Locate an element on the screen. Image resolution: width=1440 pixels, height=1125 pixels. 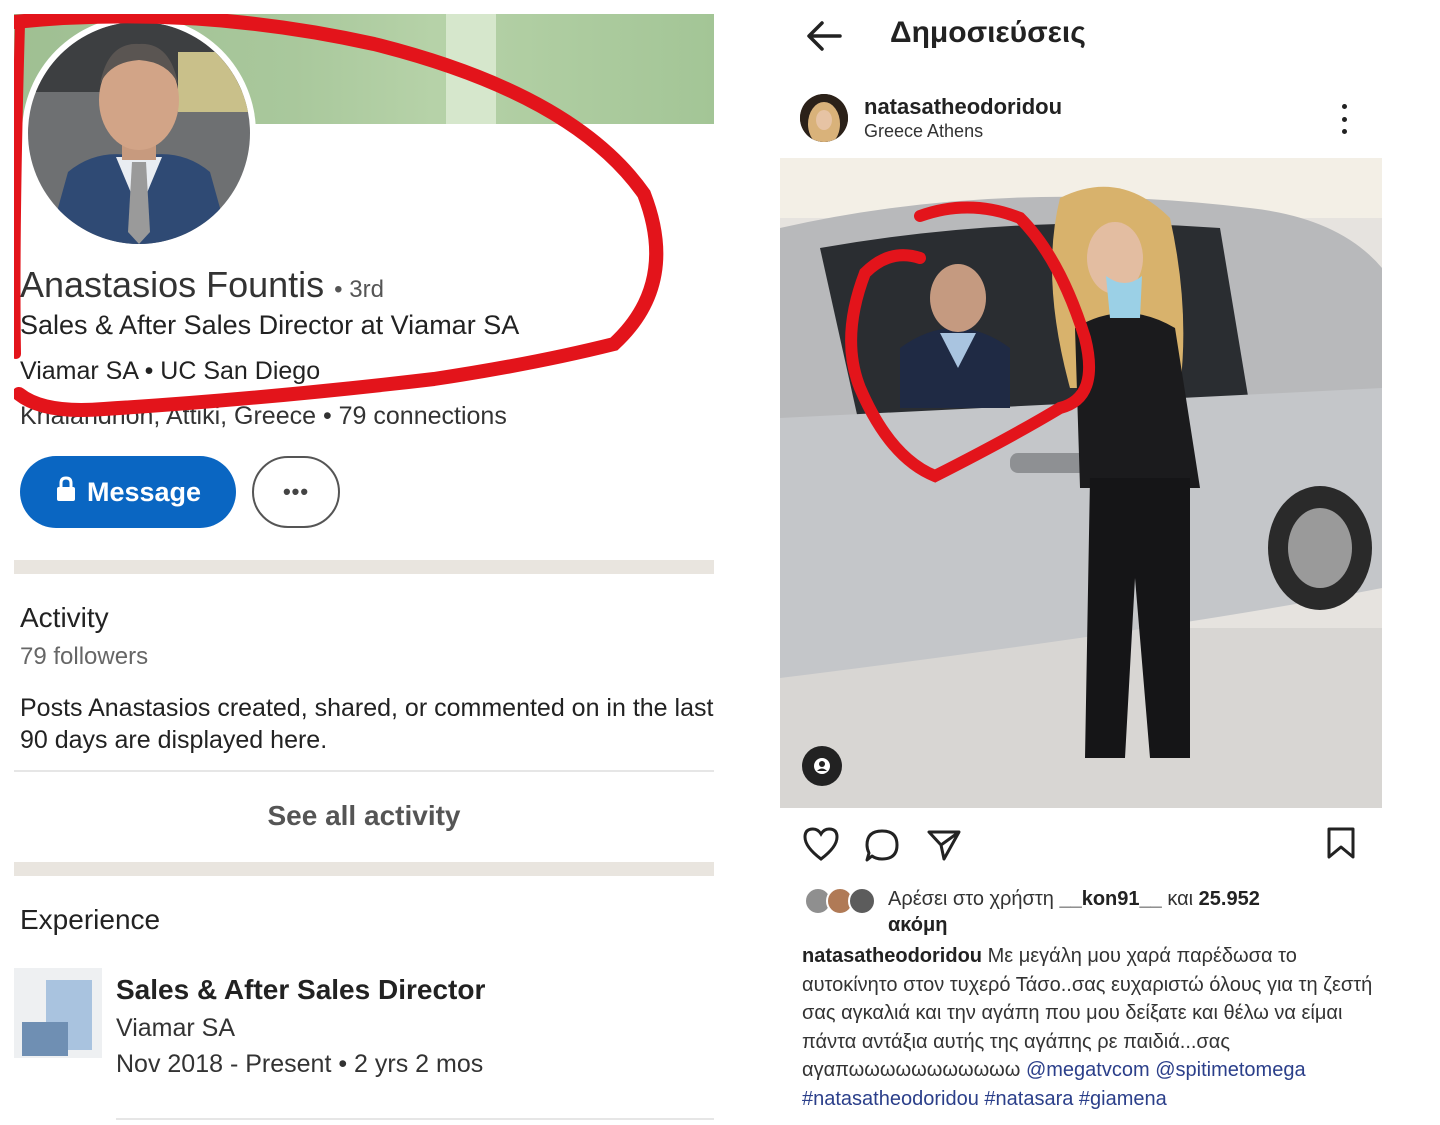
back-arrow-icon is located at coordinates (824, 36).